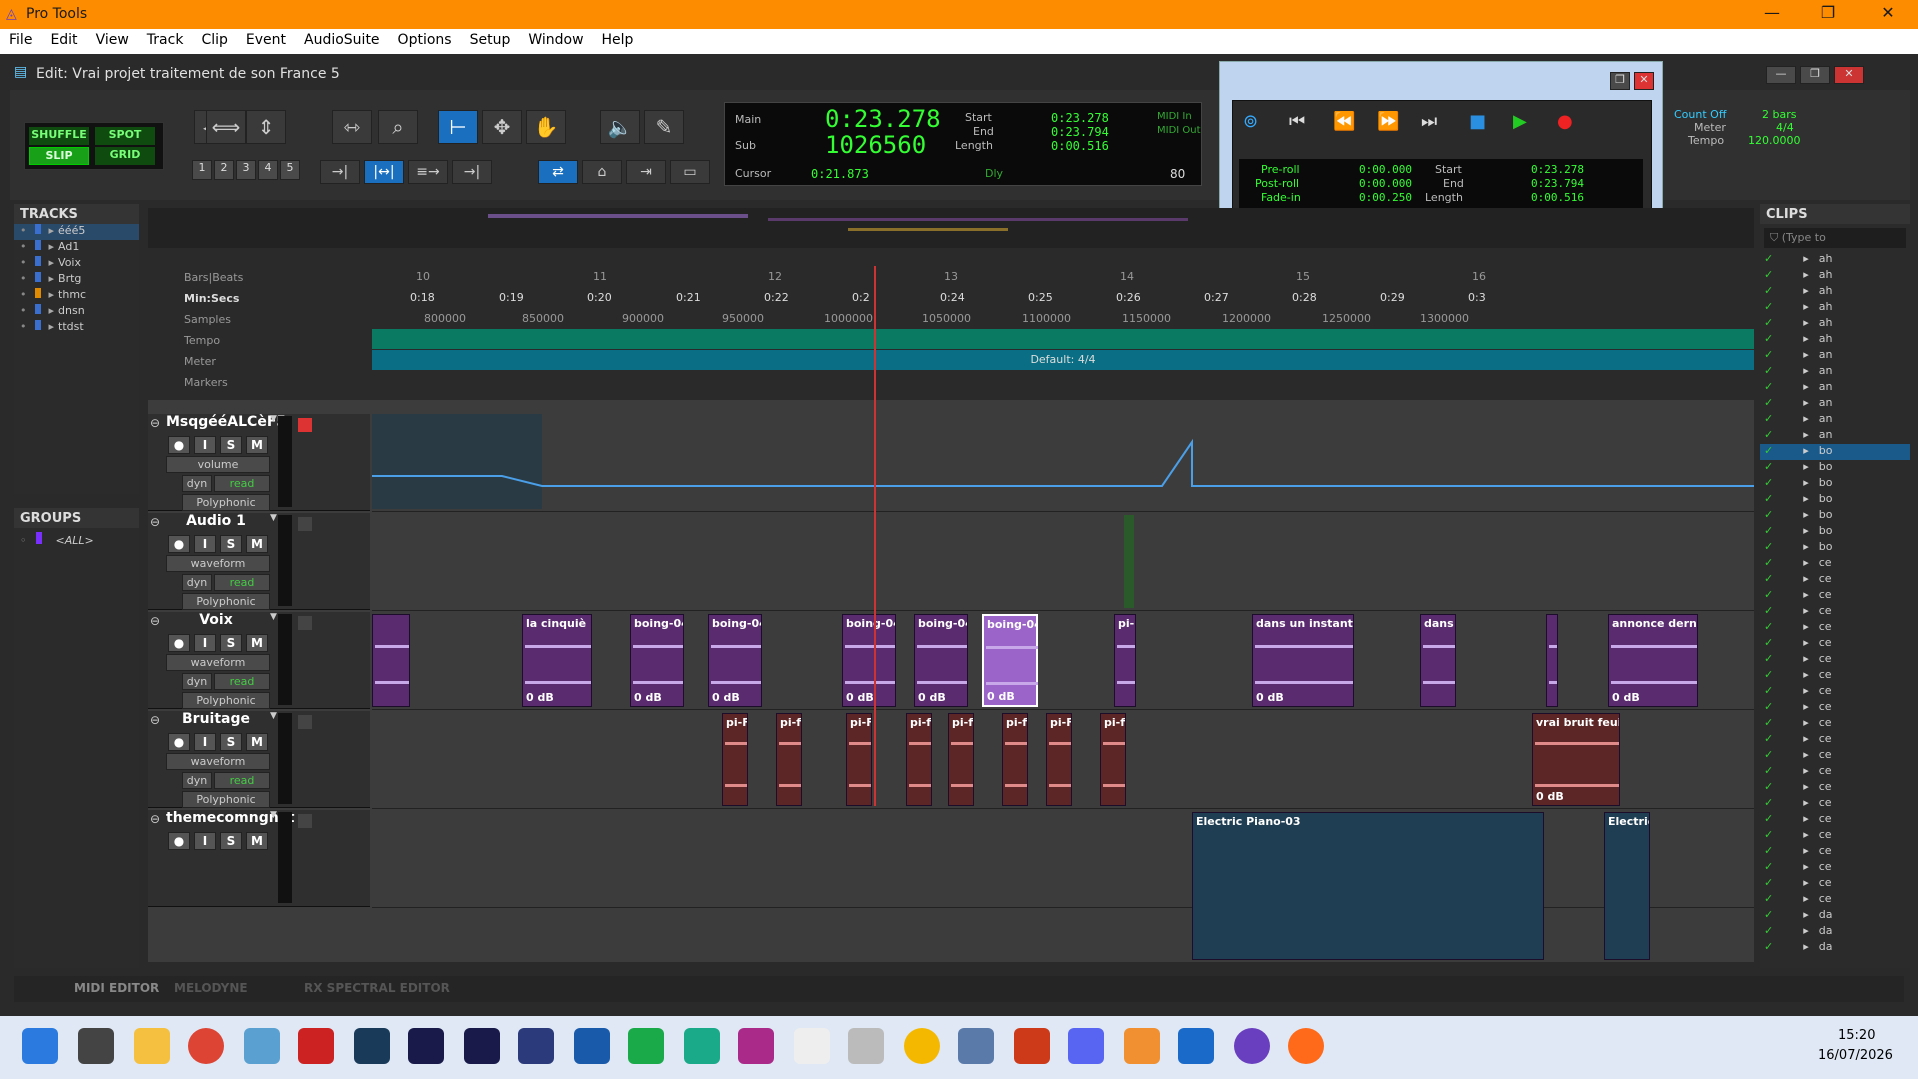 This screenshot has height=1079, width=1918. I want to click on clock-date: 16/07/2026, so click(1855, 1055).